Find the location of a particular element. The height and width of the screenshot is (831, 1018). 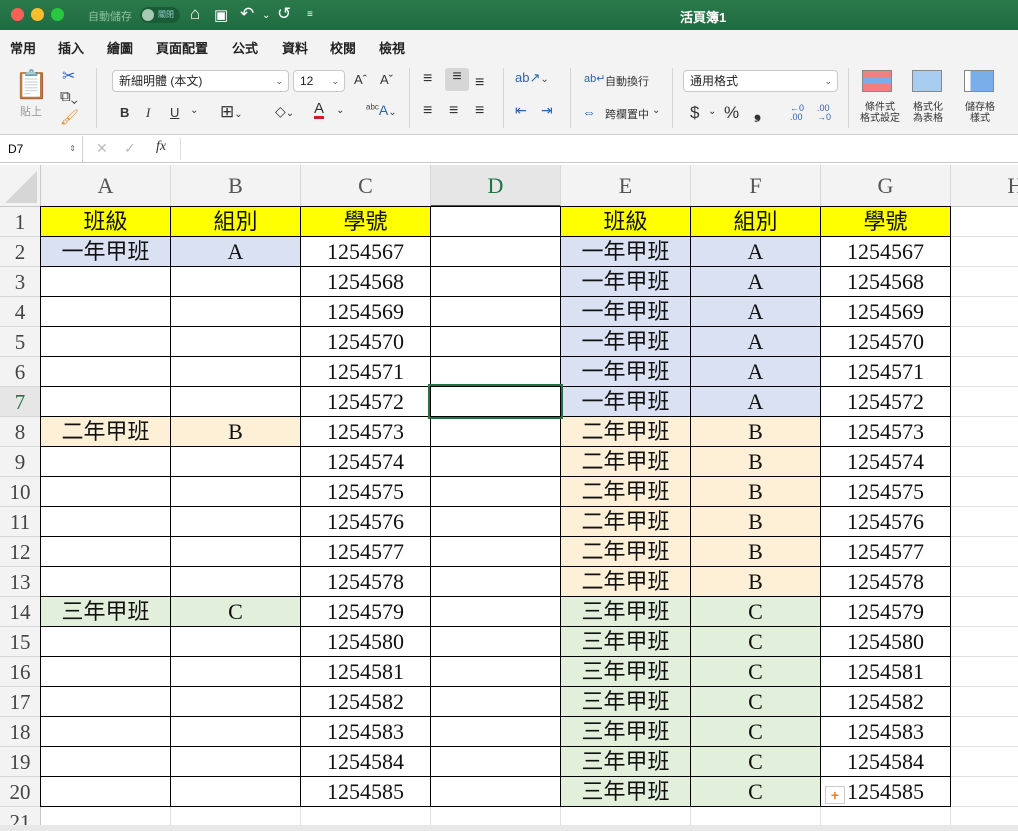

bold-button: B is located at coordinates (124, 112).